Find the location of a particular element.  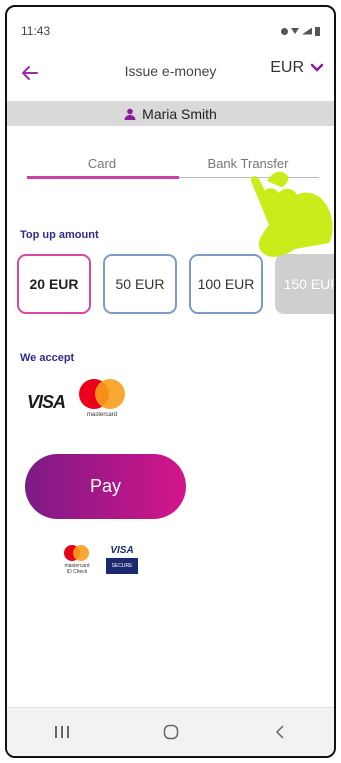

mastercard-logo: mastercard is located at coordinates (102, 402).